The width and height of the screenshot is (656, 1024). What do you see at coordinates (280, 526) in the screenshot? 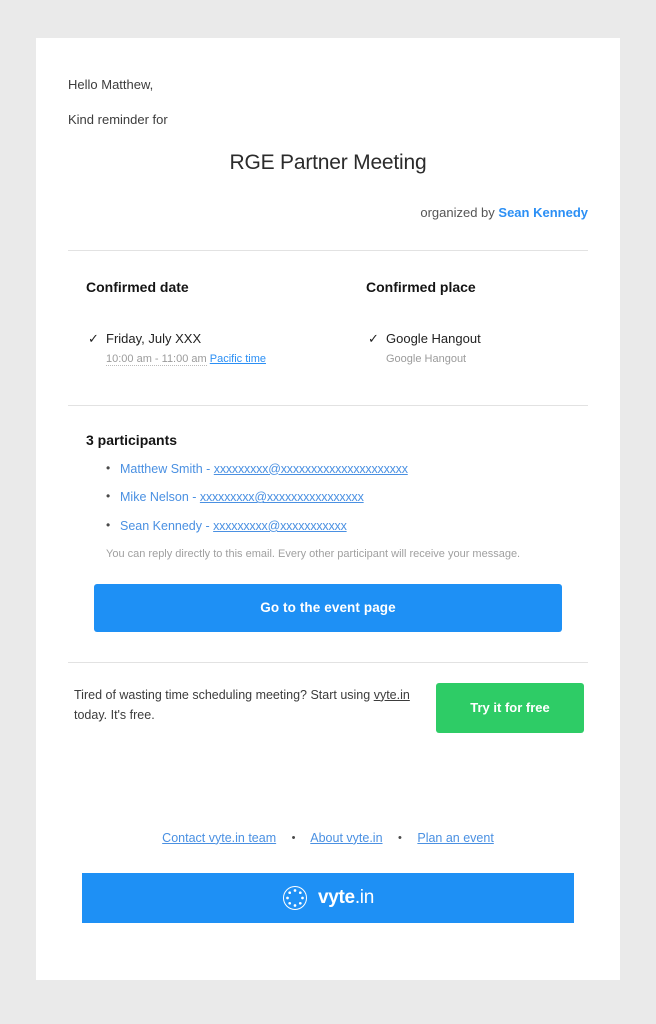
I see `participant-email: xxxxxxxxx@xxxxxxxxxxx` at bounding box center [280, 526].